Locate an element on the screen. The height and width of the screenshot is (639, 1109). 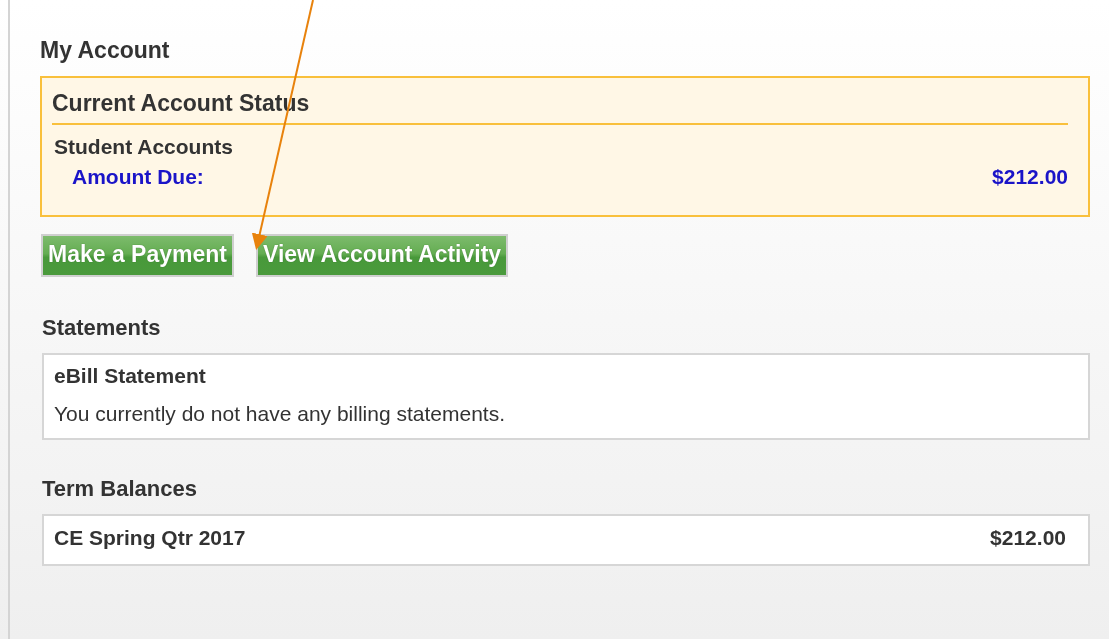
card-title: eBill Statement is located at coordinates (130, 376).